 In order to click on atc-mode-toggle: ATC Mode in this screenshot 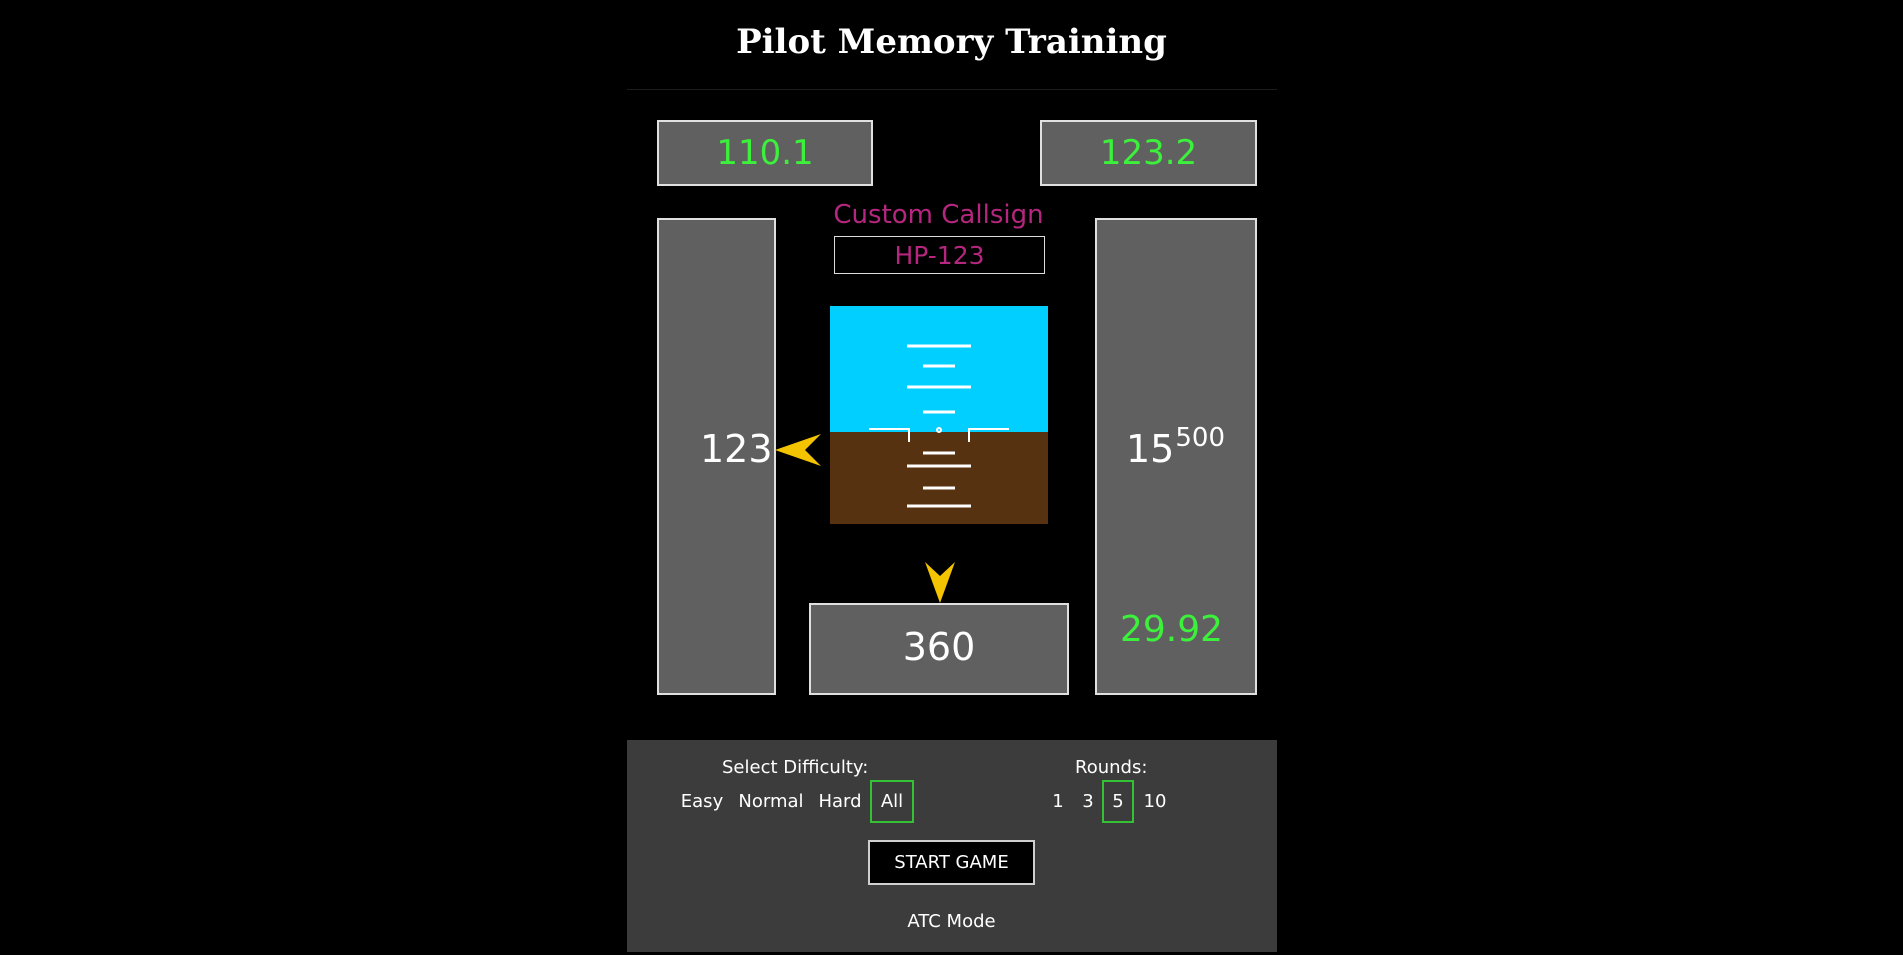, I will do `click(951, 921)`.